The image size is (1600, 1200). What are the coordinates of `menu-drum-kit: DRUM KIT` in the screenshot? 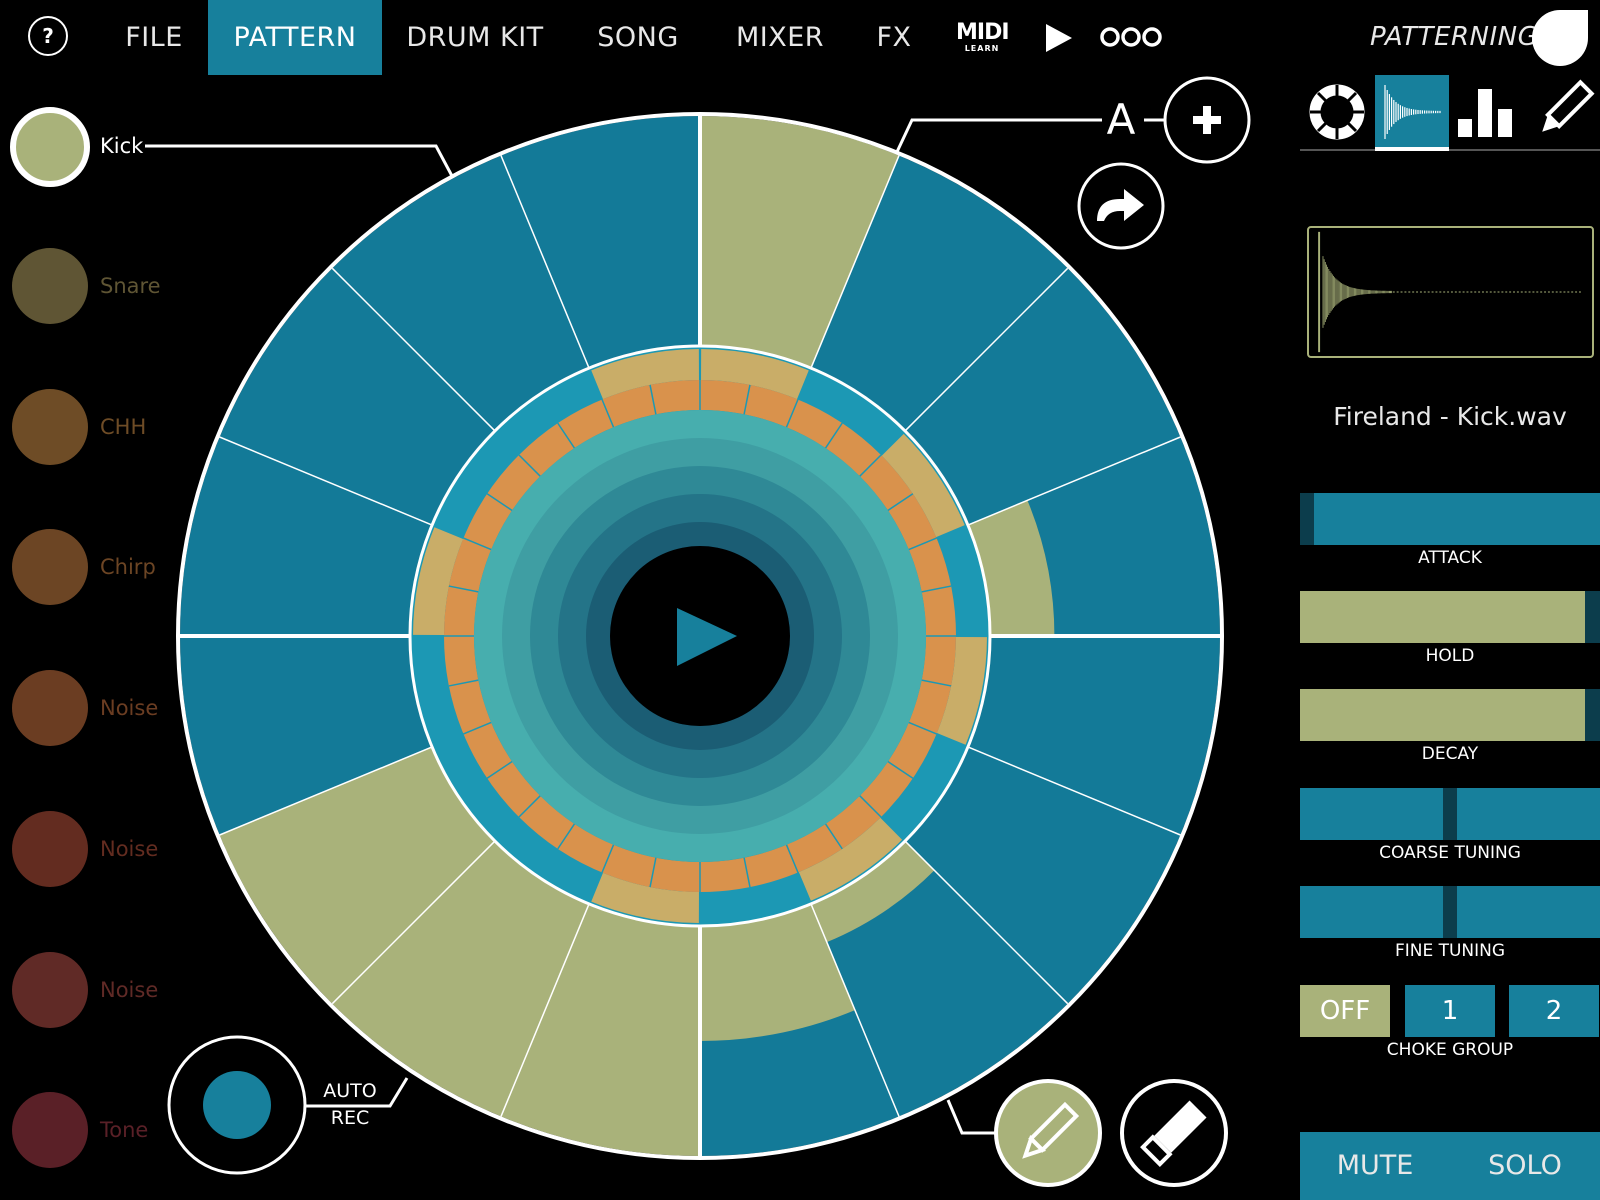 It's located at (475, 37).